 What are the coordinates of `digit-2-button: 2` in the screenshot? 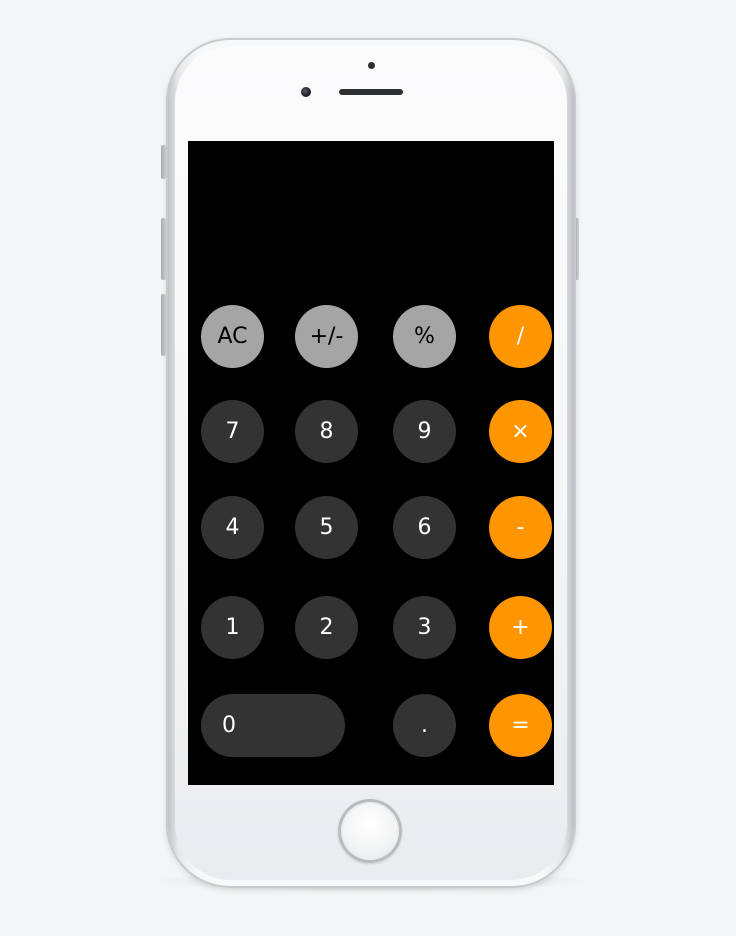 It's located at (326, 627).